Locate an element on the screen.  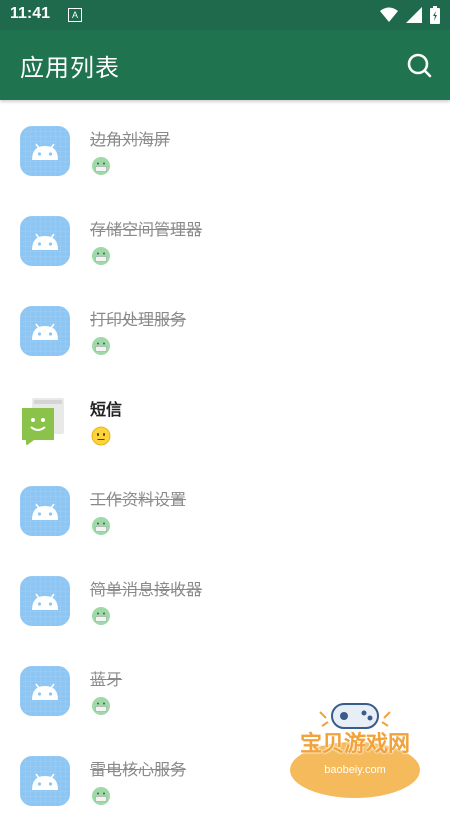
app-name: 雷电核心服务 is located at coordinates (138, 769).